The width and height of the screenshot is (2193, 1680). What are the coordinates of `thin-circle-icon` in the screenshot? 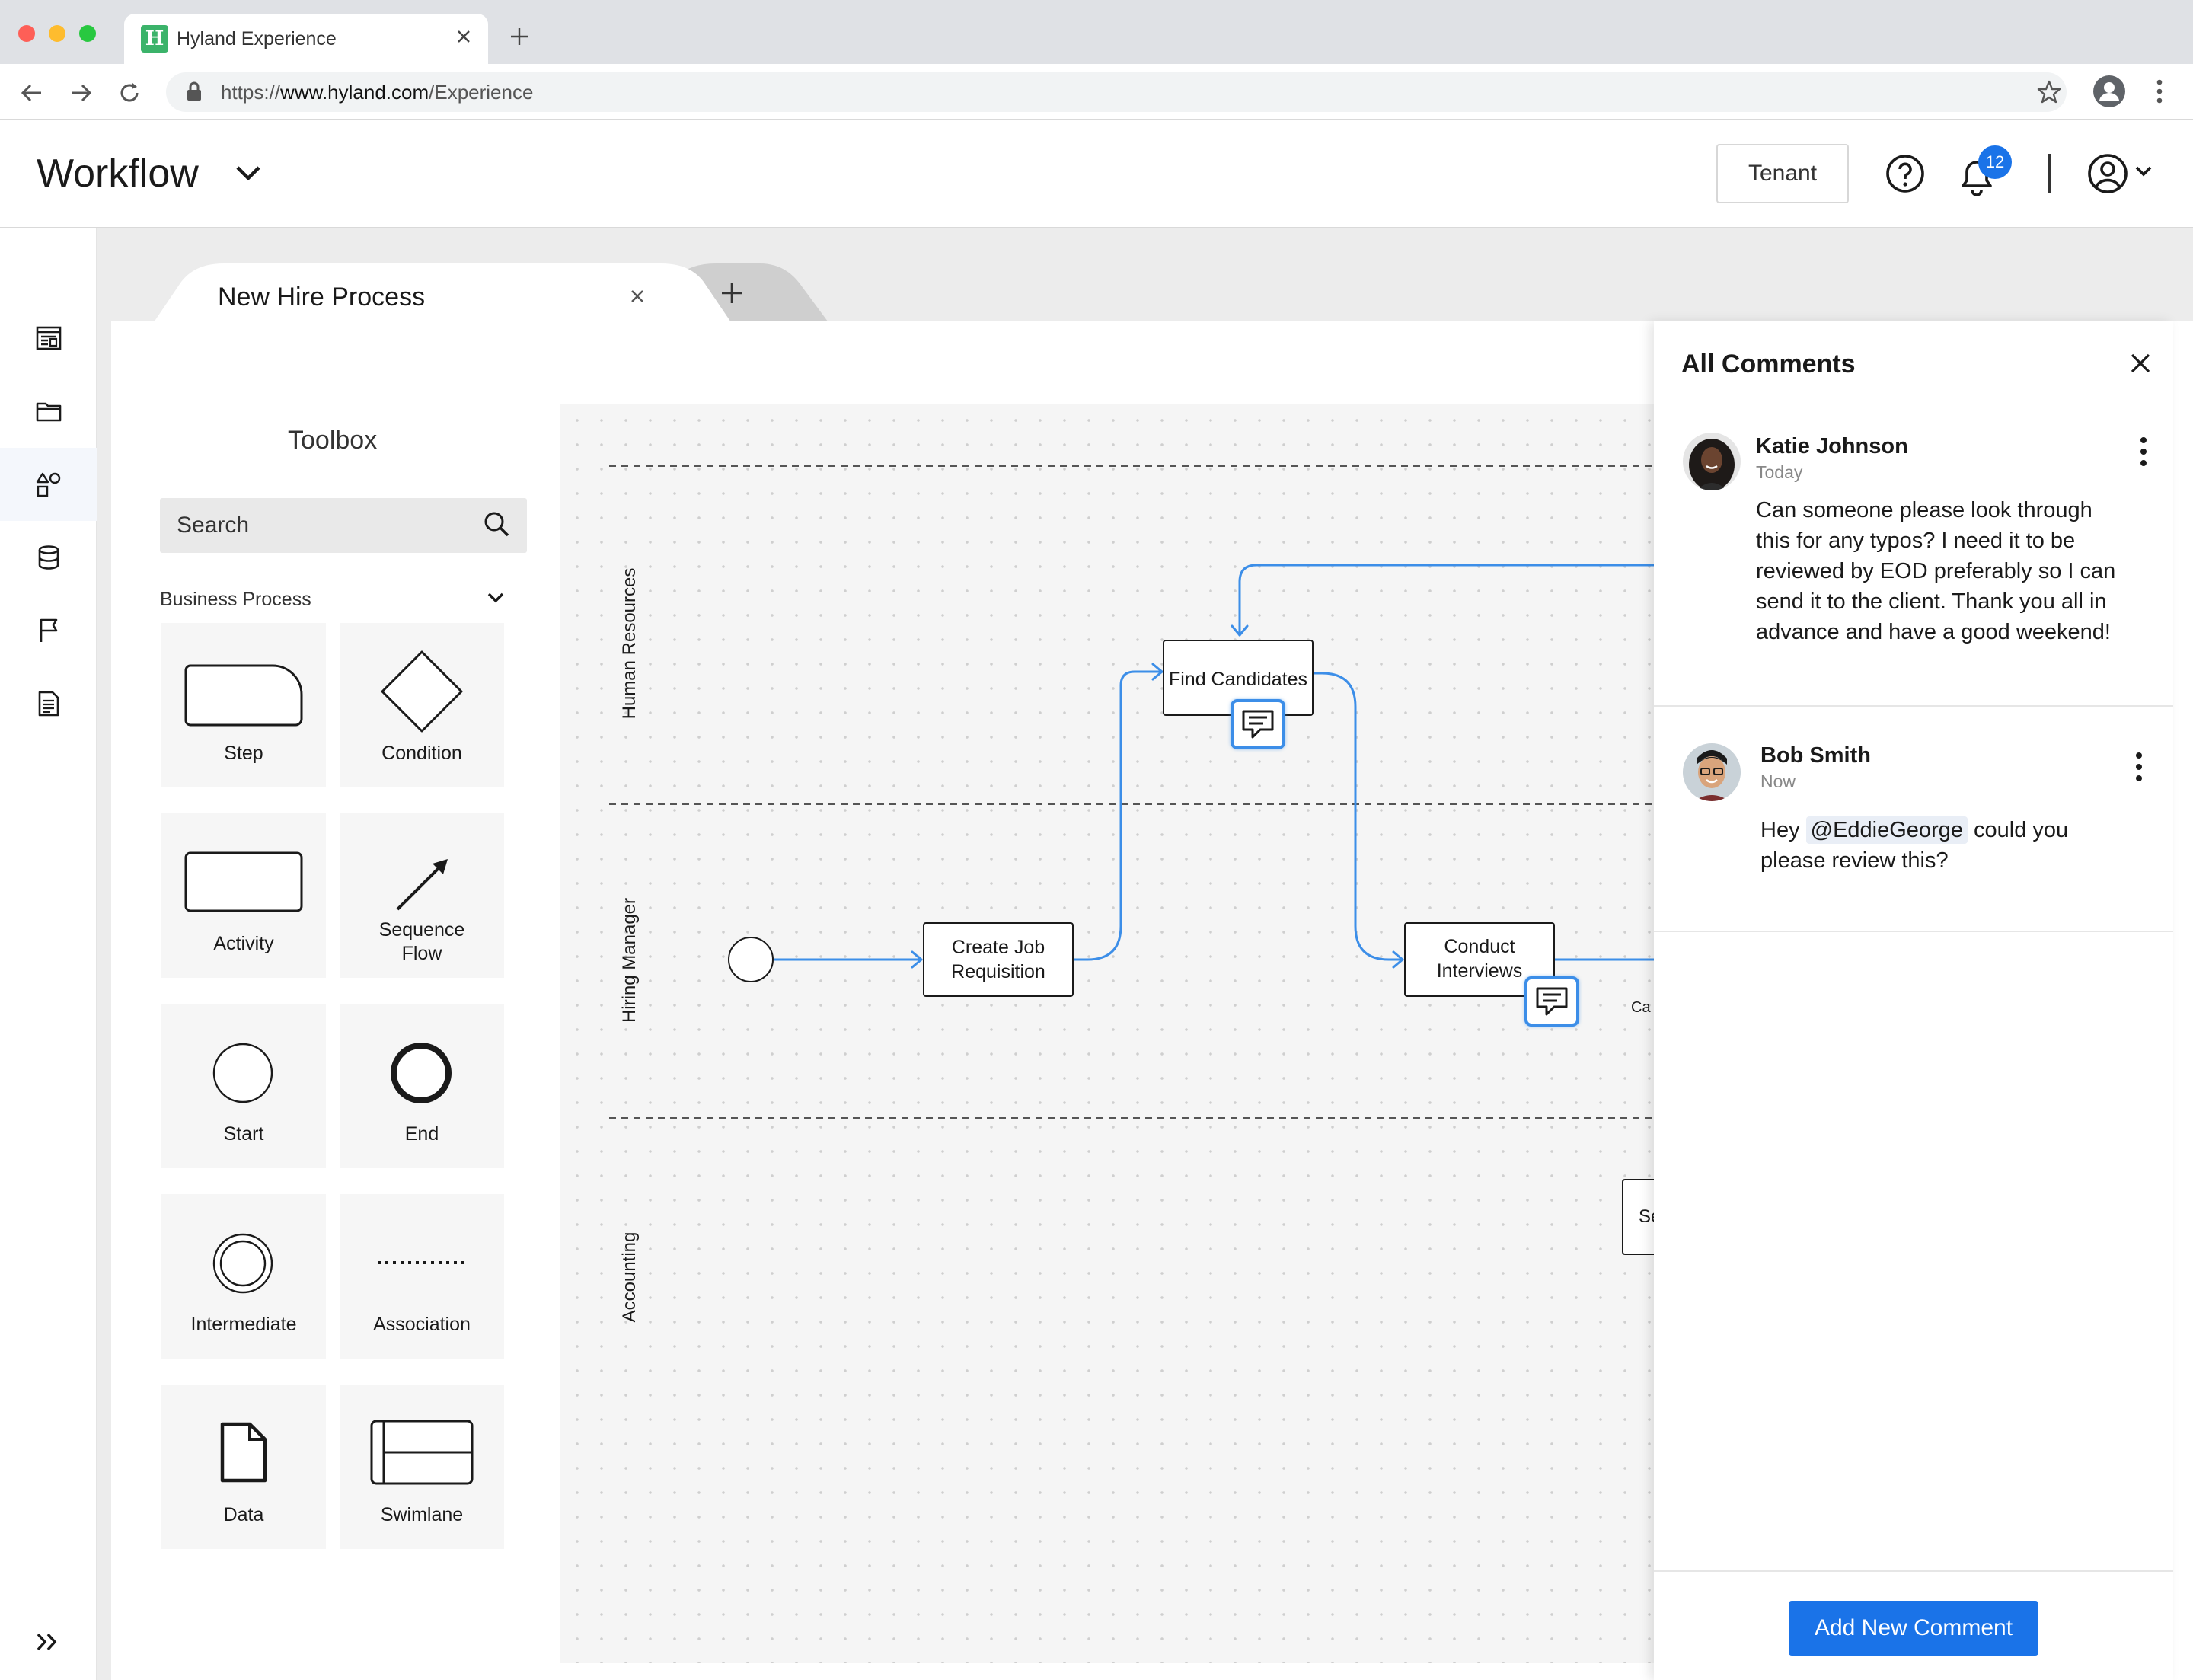 It's located at (243, 1073).